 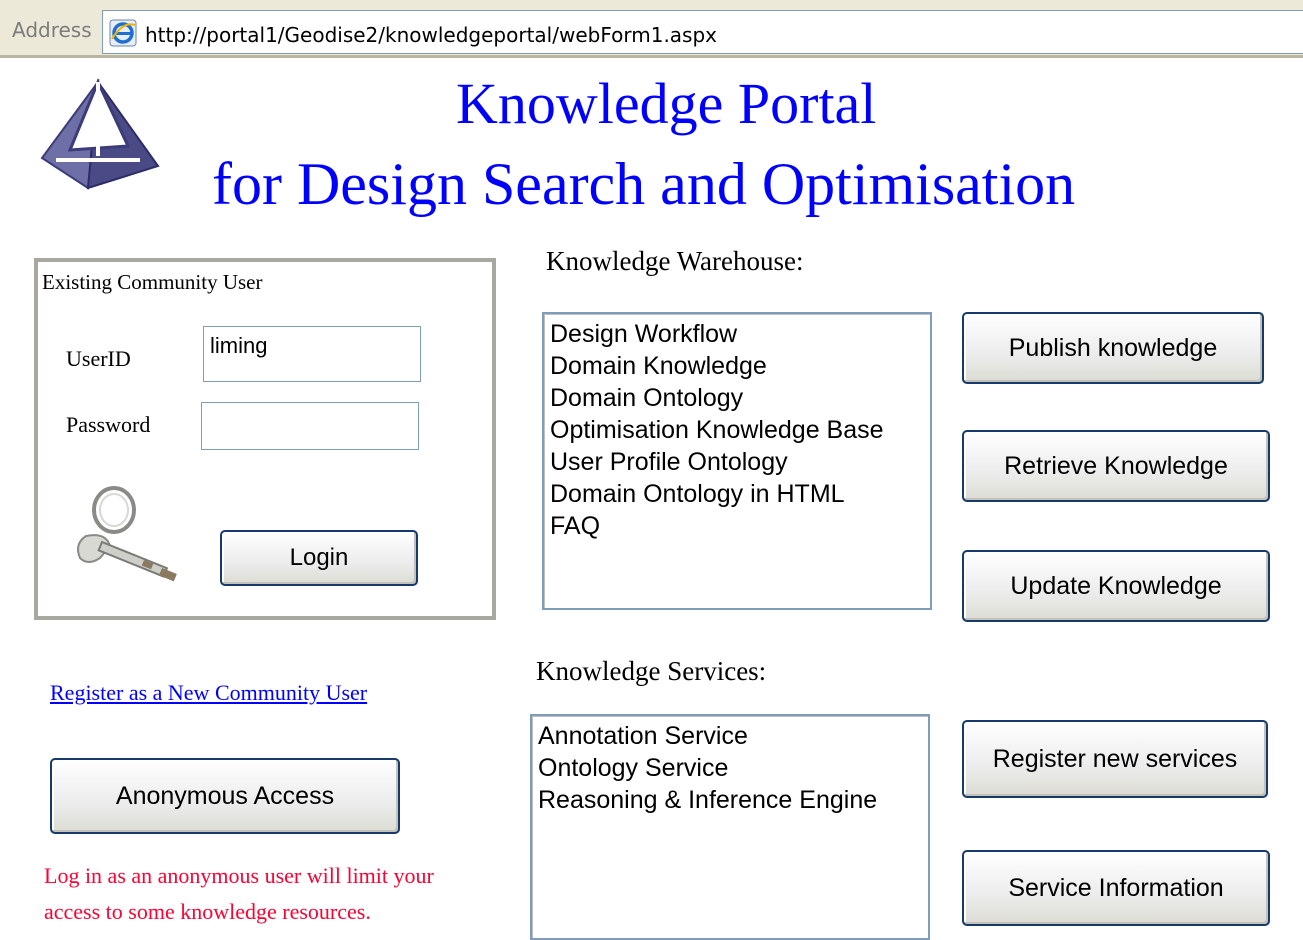 I want to click on publish-knowledge-button: Publish knowledge, so click(x=1113, y=348).